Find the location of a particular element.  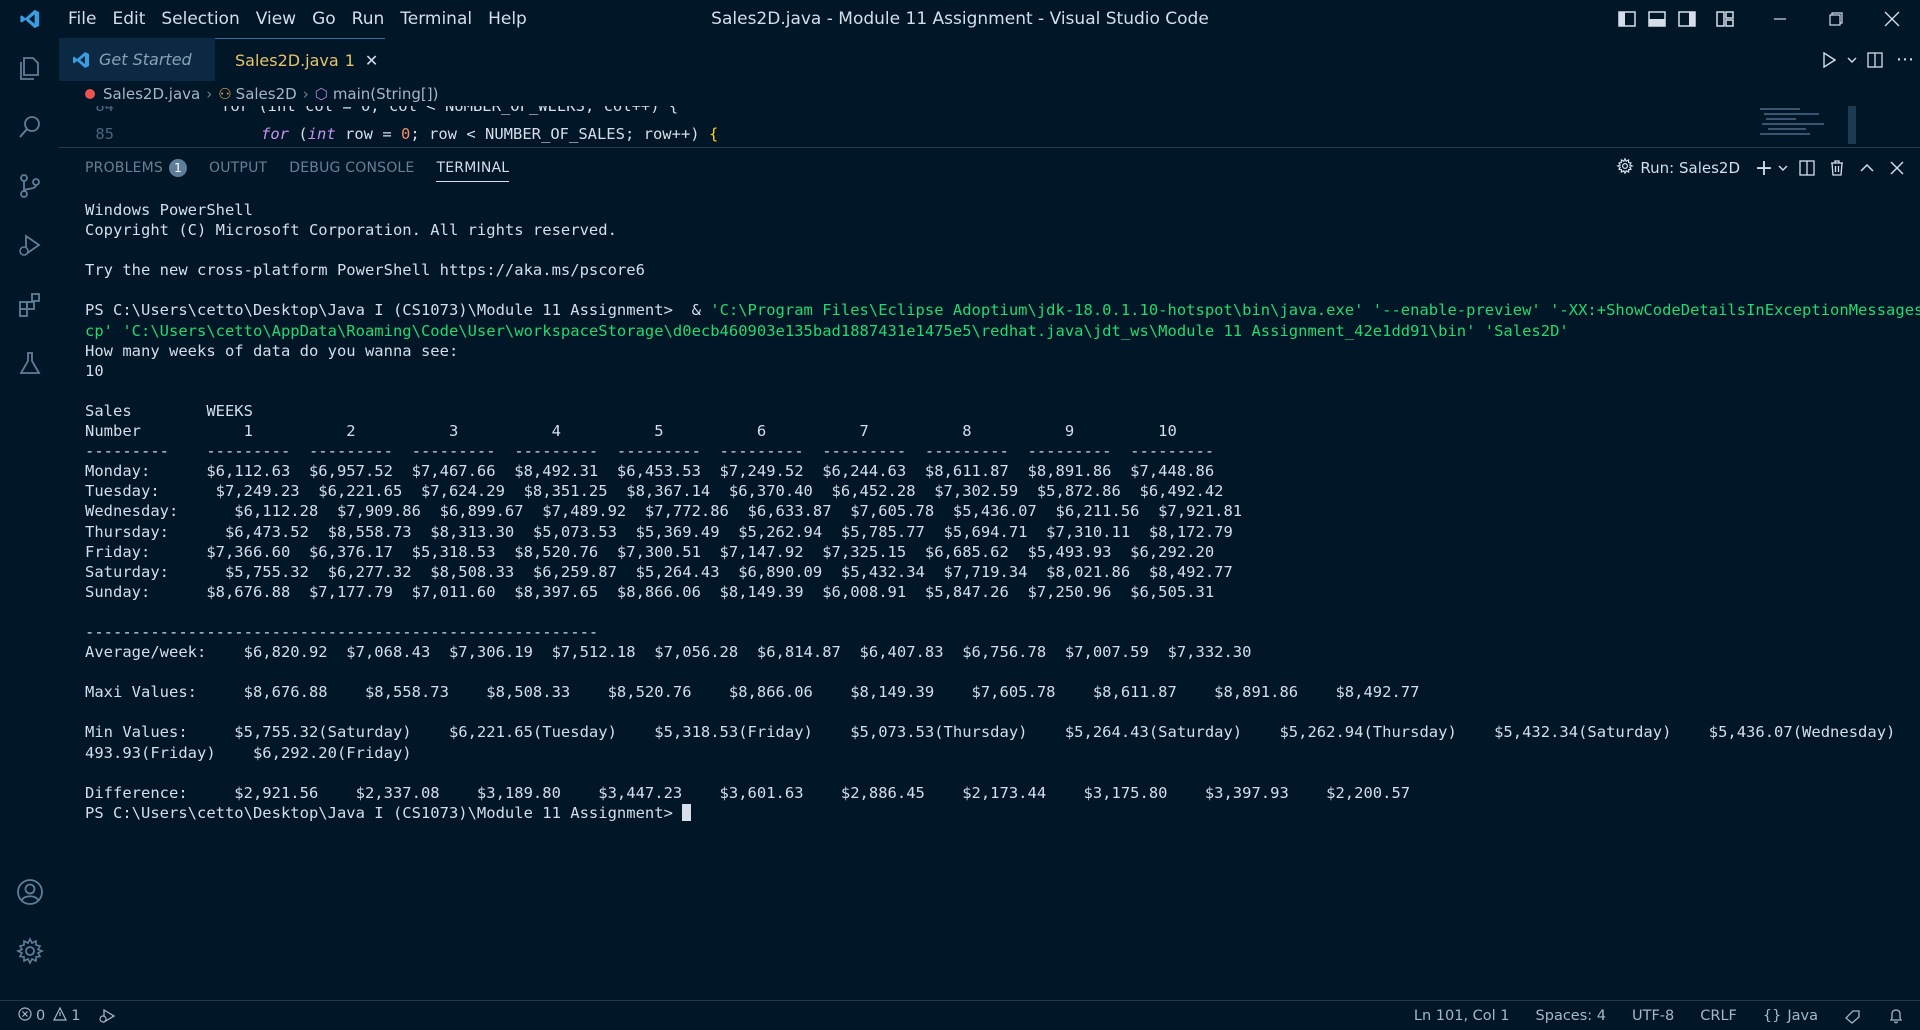

problems-count-badge: 1 is located at coordinates (178, 168).